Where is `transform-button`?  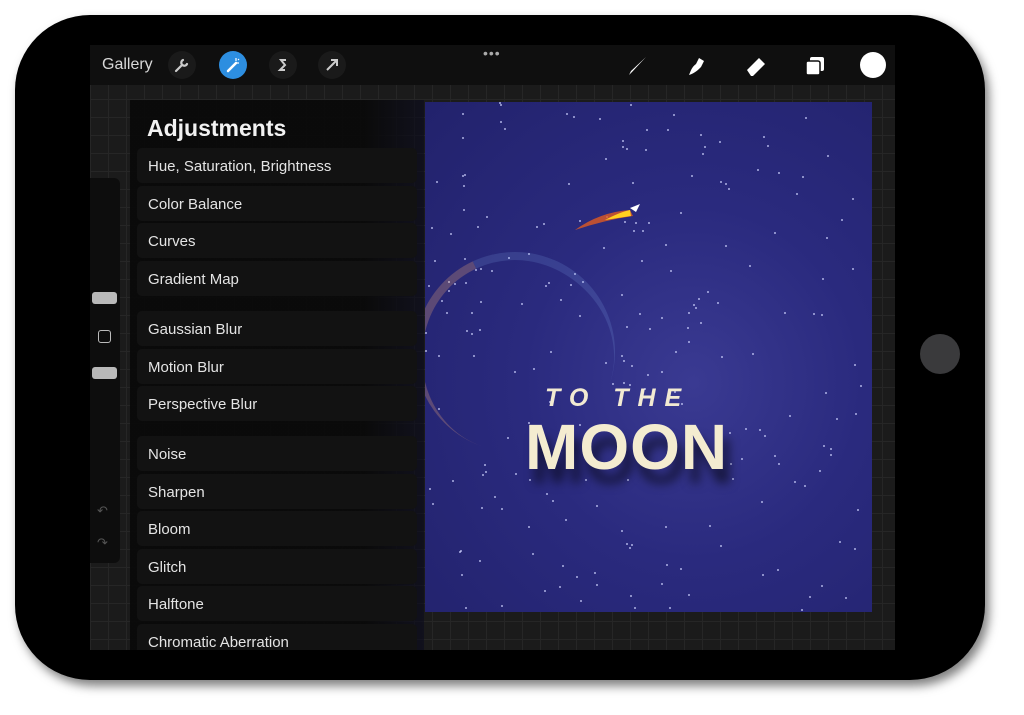 transform-button is located at coordinates (332, 65).